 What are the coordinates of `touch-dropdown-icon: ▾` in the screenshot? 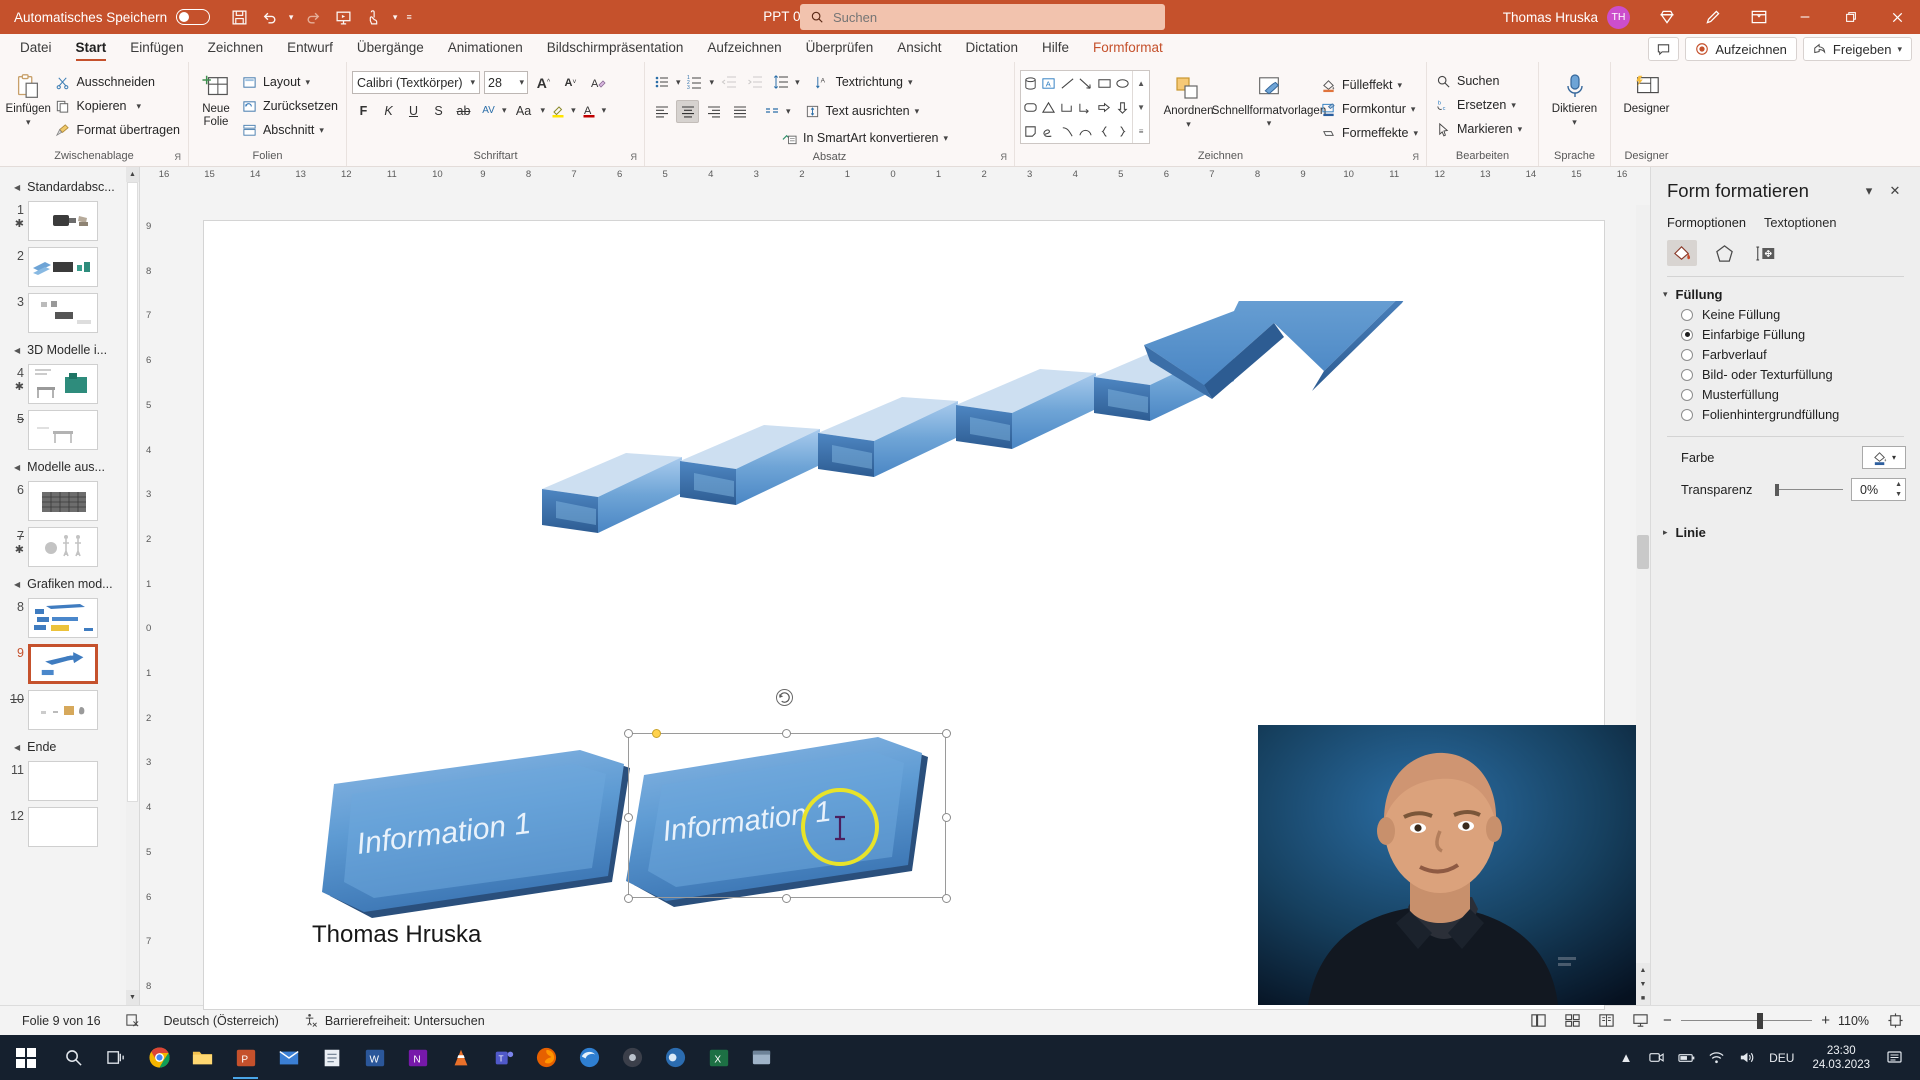 It's located at (395, 17).